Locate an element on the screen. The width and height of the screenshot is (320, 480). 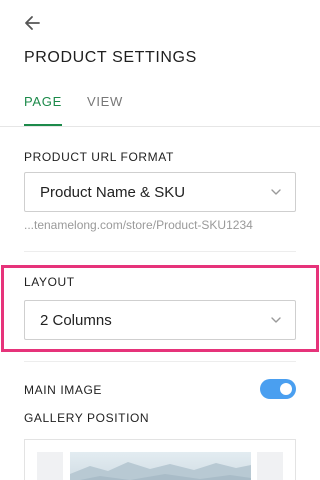
arrow-left-icon is located at coordinates (32, 23).